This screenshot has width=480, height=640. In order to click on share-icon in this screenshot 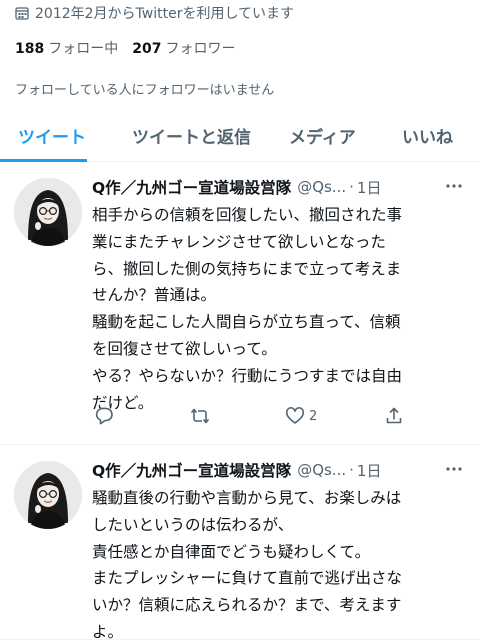, I will do `click(394, 415)`.